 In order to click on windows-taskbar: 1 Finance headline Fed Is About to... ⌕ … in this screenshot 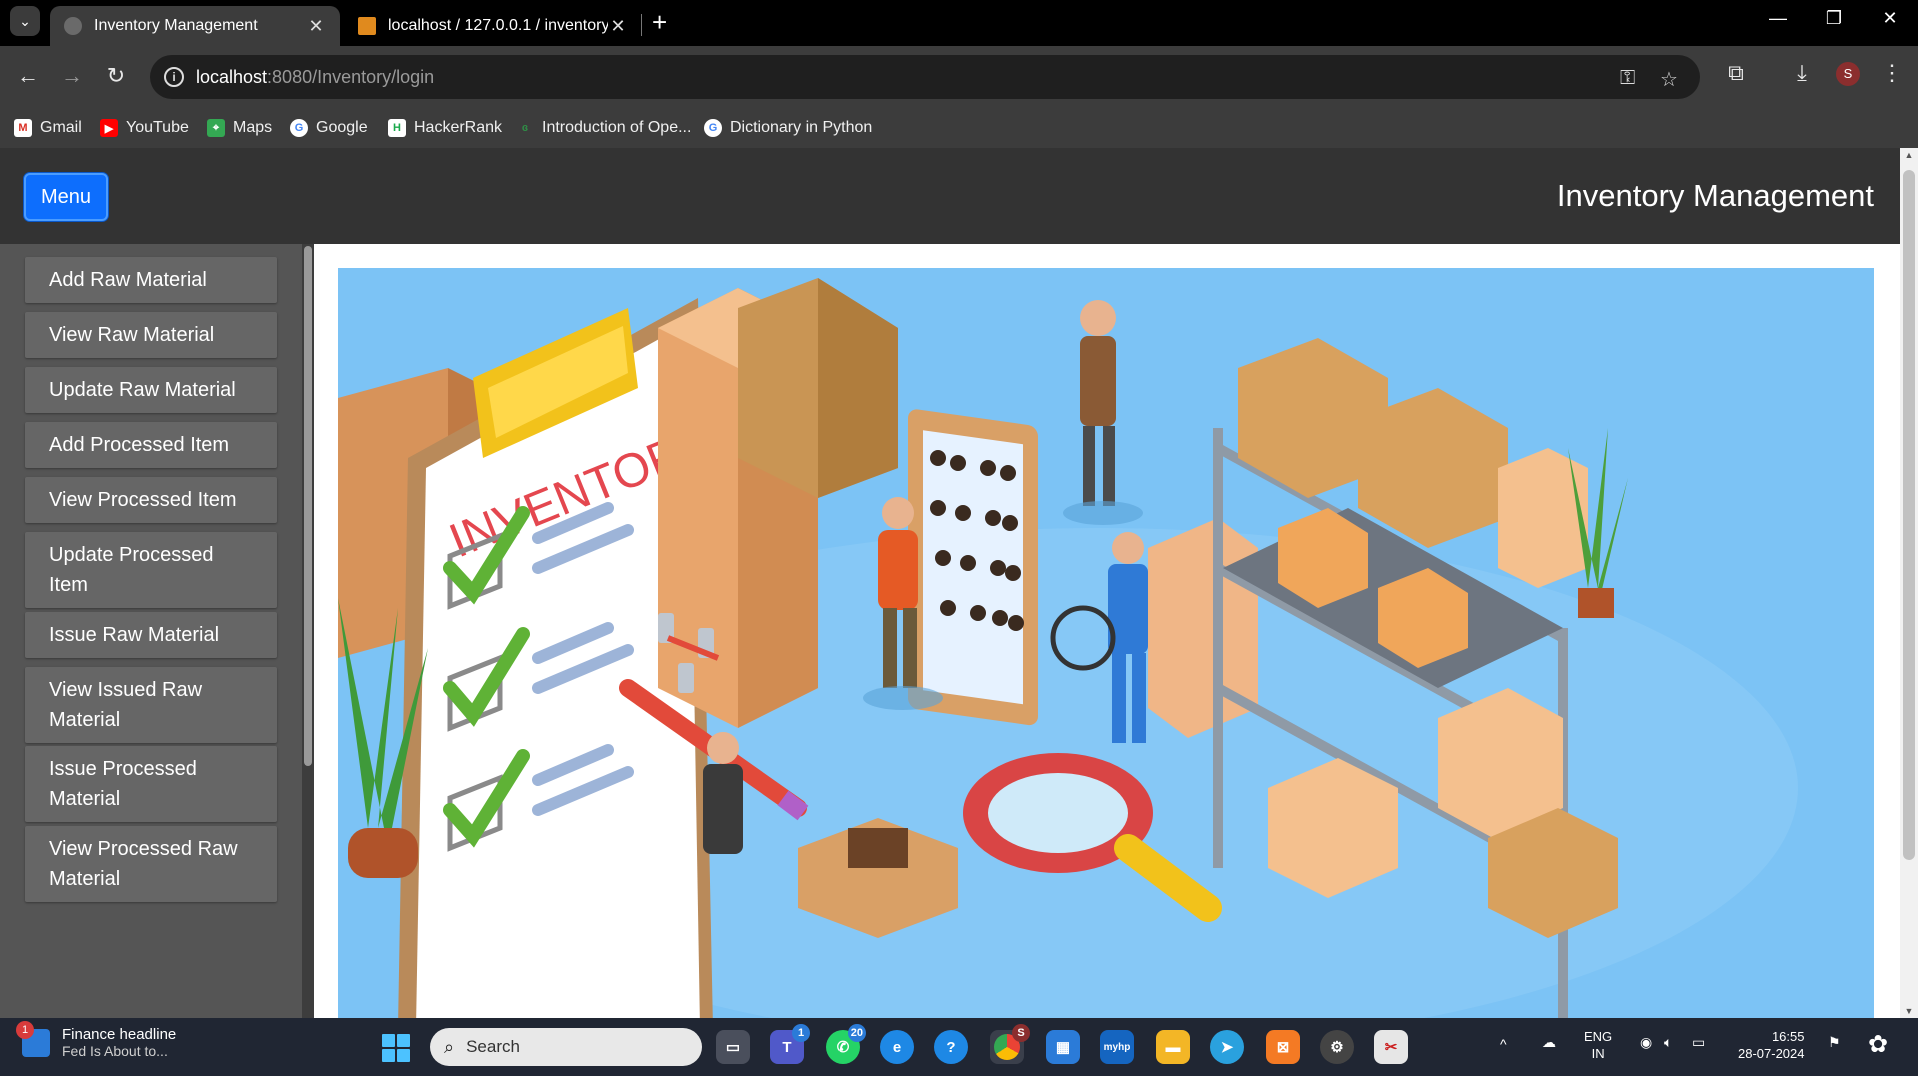, I will do `click(959, 1047)`.